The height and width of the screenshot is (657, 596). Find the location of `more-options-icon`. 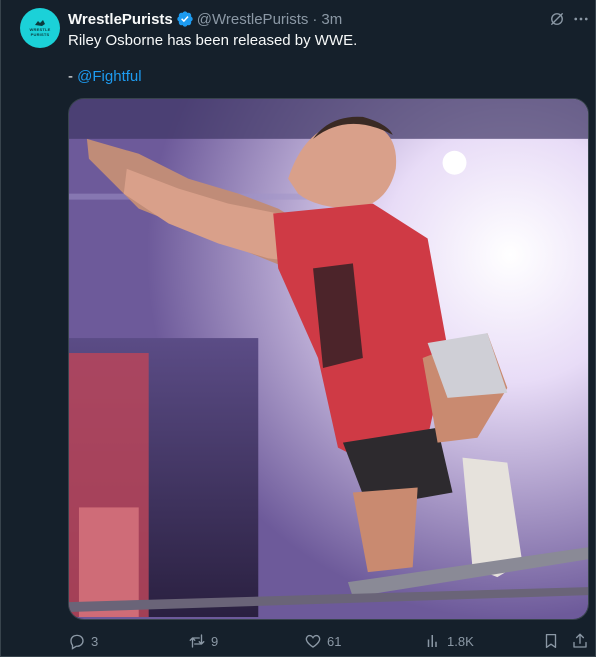

more-options-icon is located at coordinates (581, 19).